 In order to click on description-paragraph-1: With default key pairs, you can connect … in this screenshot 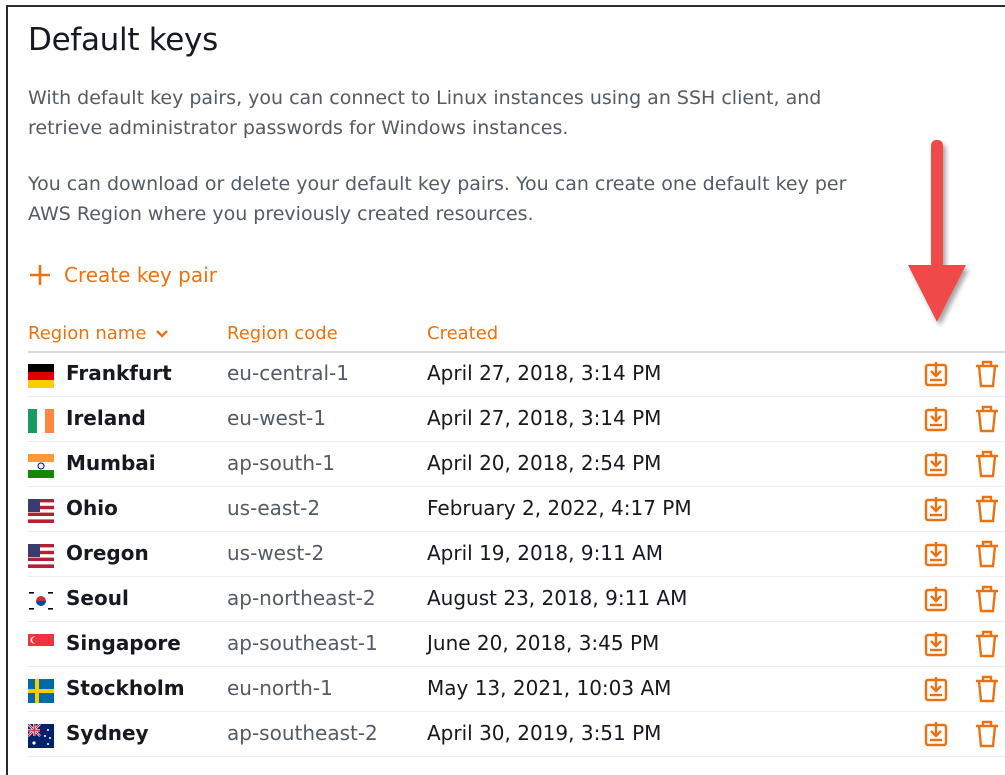, I will do `click(425, 113)`.